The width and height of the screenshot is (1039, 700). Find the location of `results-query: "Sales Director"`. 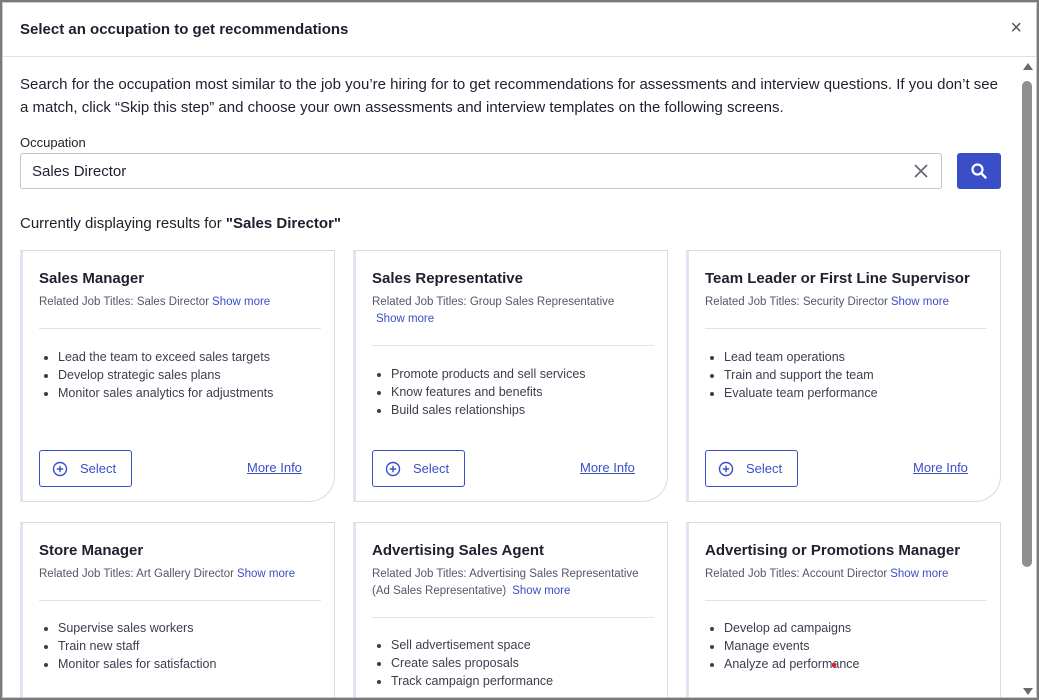

results-query: "Sales Director" is located at coordinates (283, 223).